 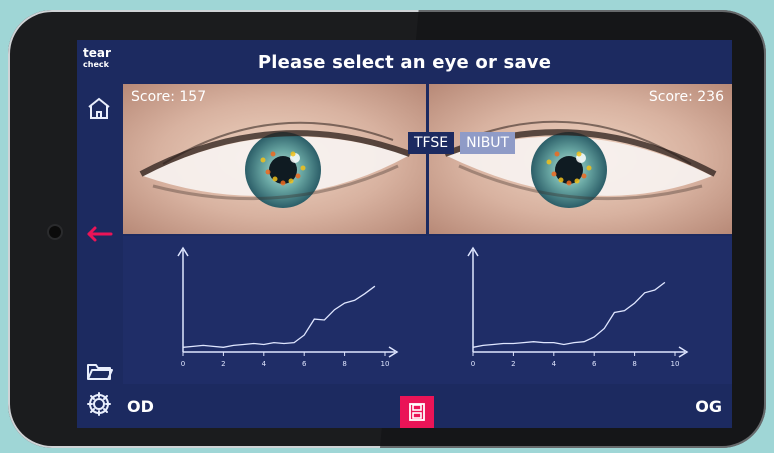 I want to click on open-folder-button, so click(x=99, y=370).